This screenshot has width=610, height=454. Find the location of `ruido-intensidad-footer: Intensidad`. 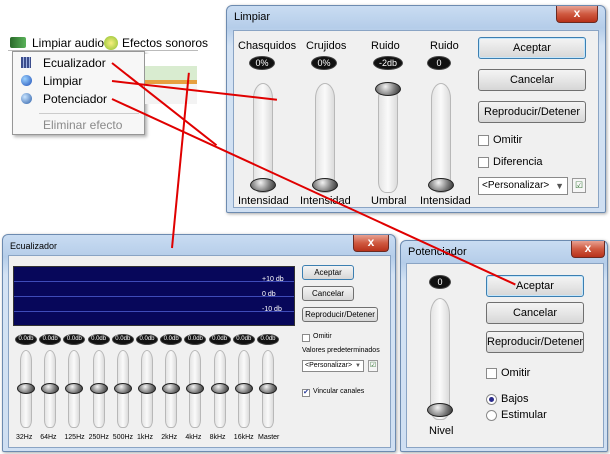

ruido-intensidad-footer: Intensidad is located at coordinates (445, 201).